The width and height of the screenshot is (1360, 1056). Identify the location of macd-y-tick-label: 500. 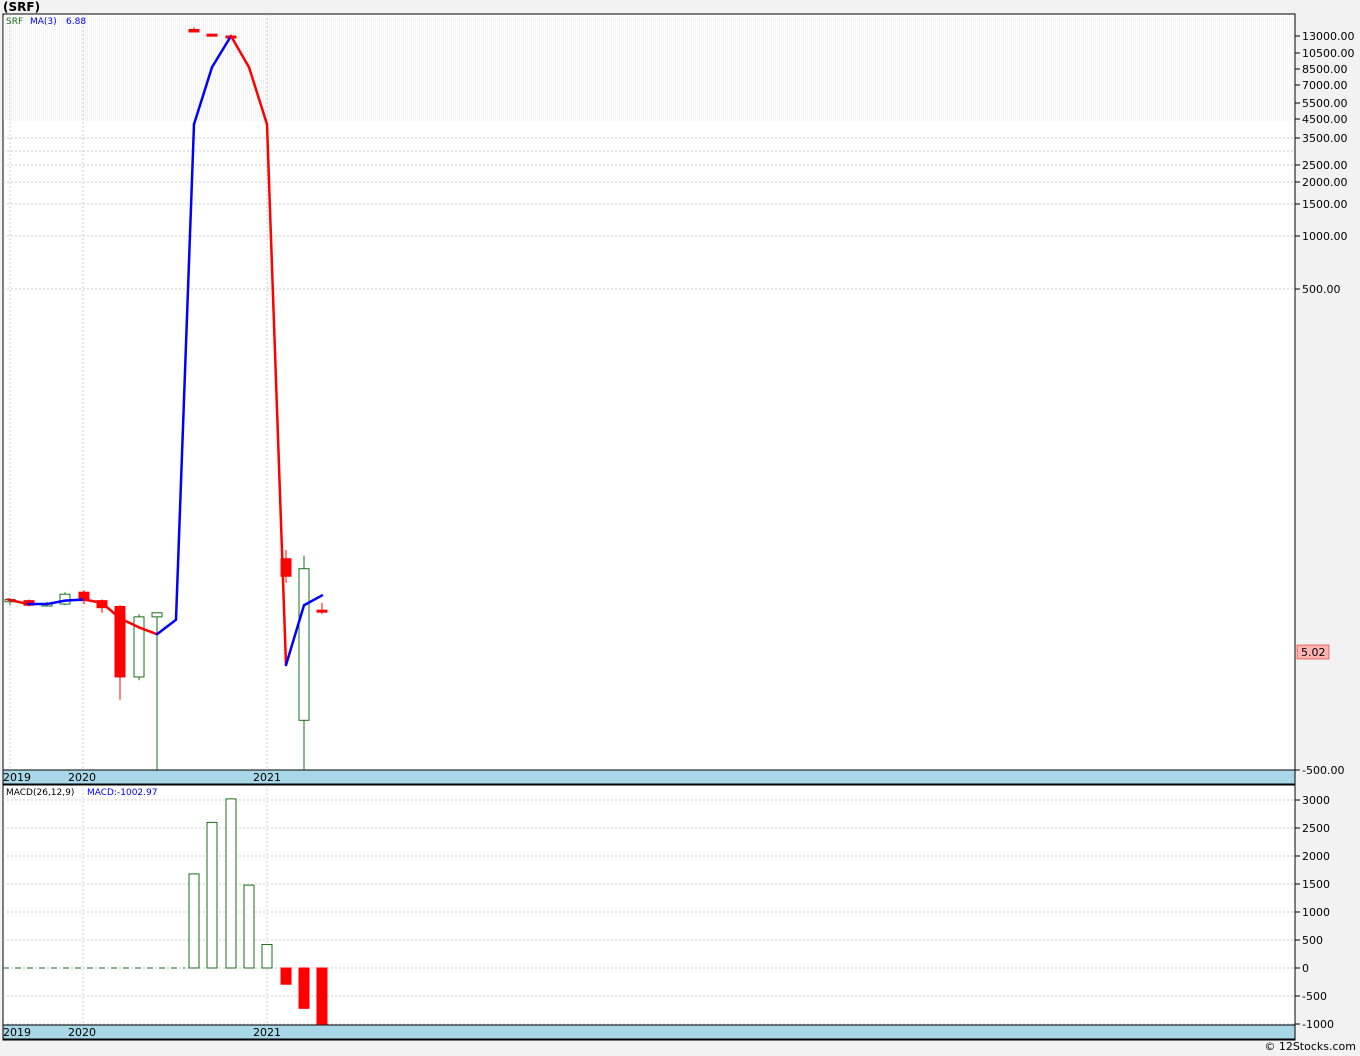
(1312, 940).